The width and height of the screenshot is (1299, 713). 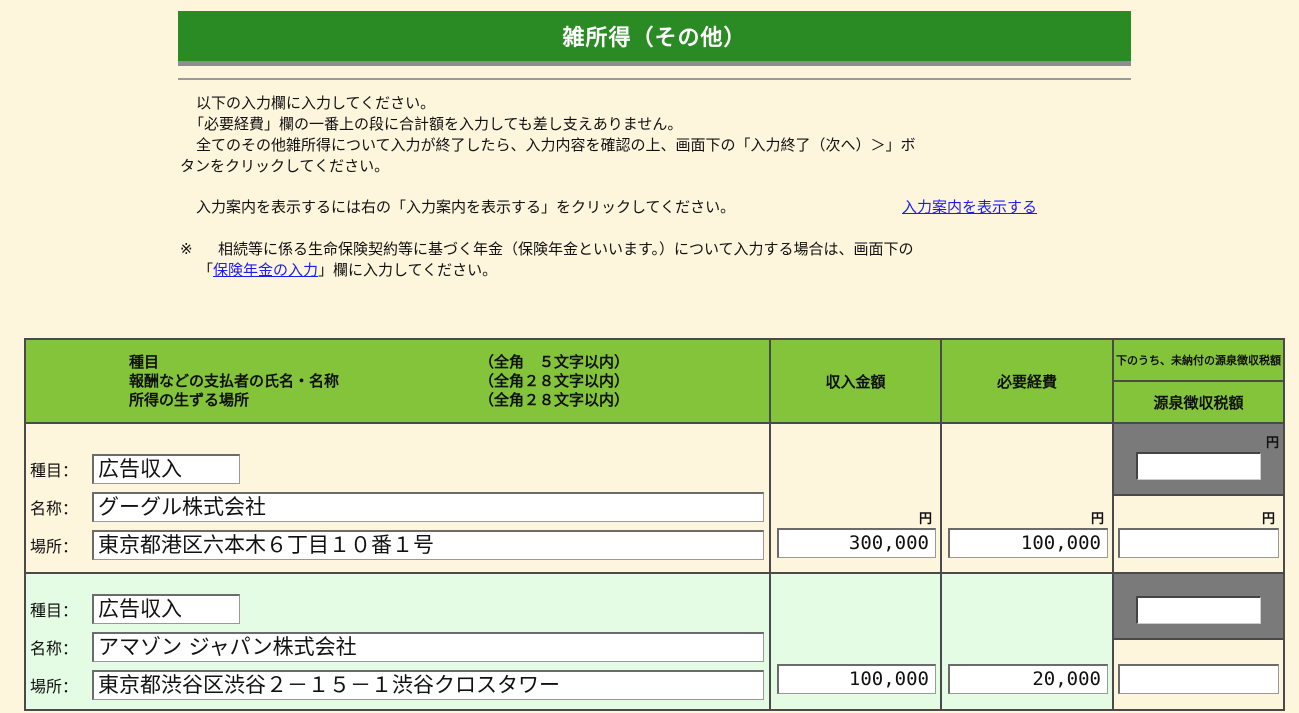 What do you see at coordinates (1027, 381) in the screenshot?
I see `header-expenses: 必要経費` at bounding box center [1027, 381].